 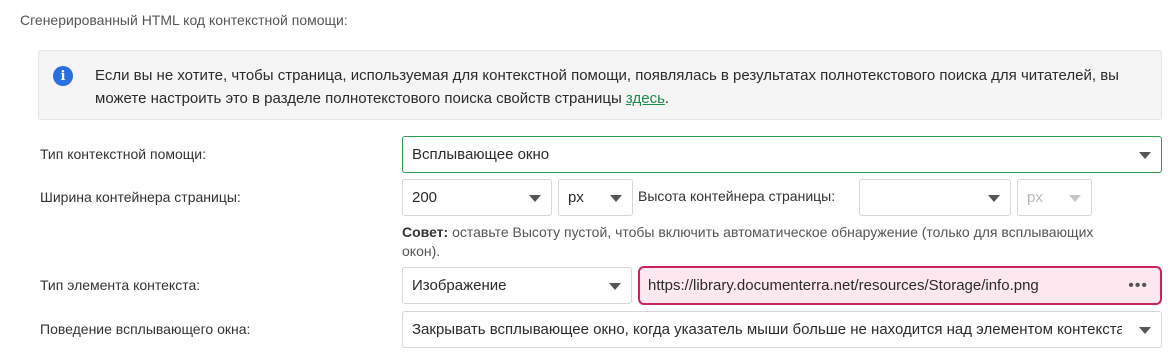 What do you see at coordinates (145, 329) in the screenshot?
I see `popup-behavior-label: Поведение всплывающего окна:` at bounding box center [145, 329].